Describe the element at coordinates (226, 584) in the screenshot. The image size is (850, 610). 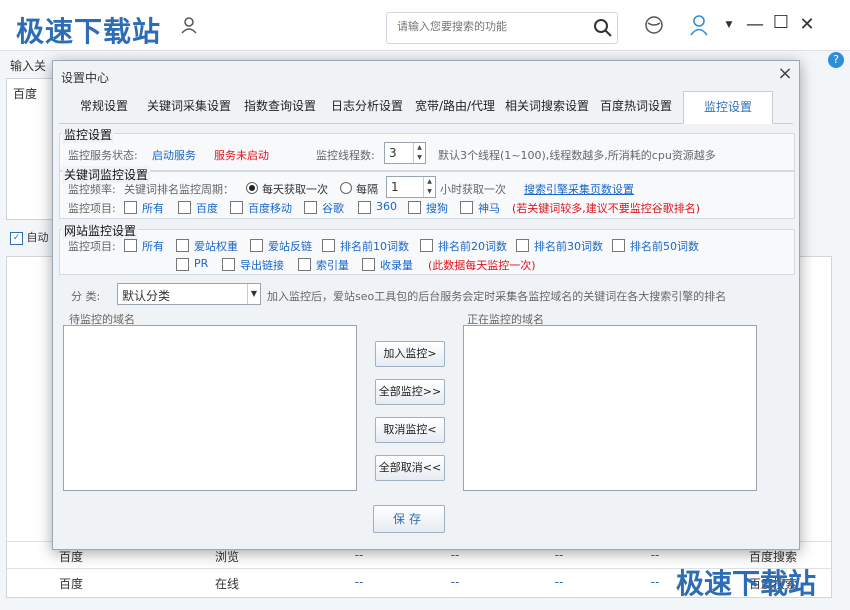
I see `table-cell: 在线` at that location.